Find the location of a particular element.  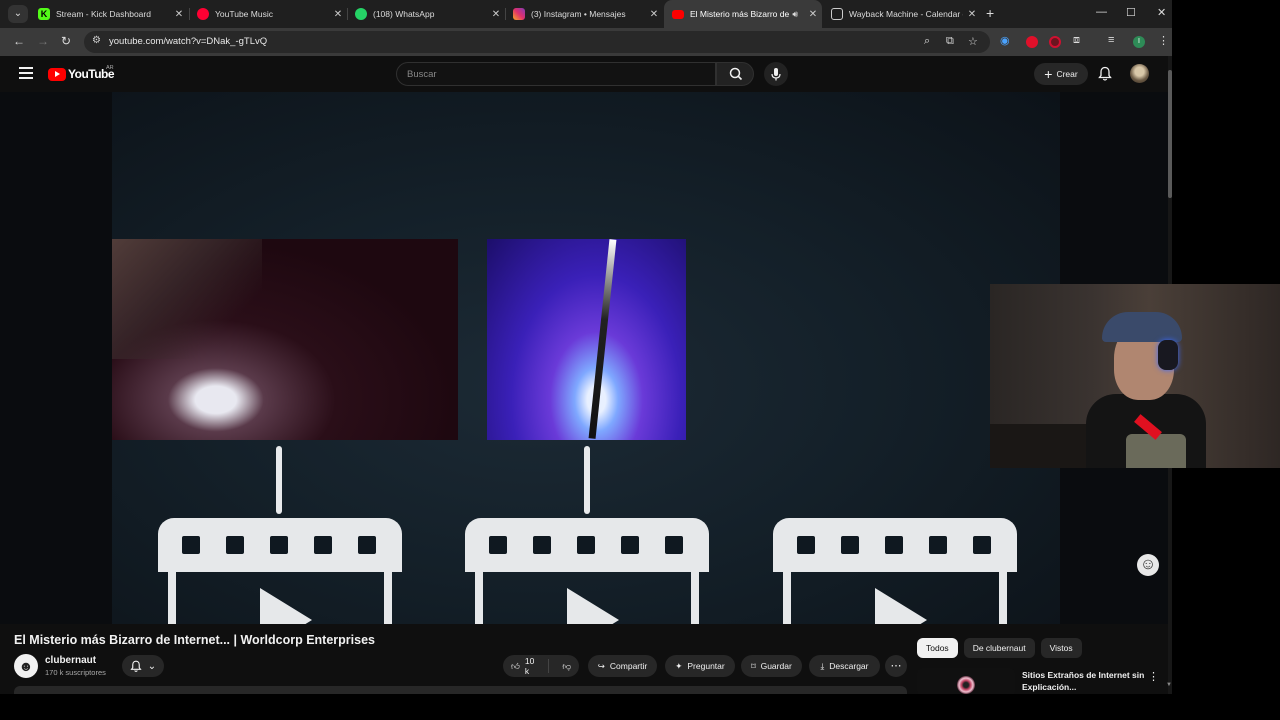

chip-from-channel: De clubernaut is located at coordinates (999, 648).